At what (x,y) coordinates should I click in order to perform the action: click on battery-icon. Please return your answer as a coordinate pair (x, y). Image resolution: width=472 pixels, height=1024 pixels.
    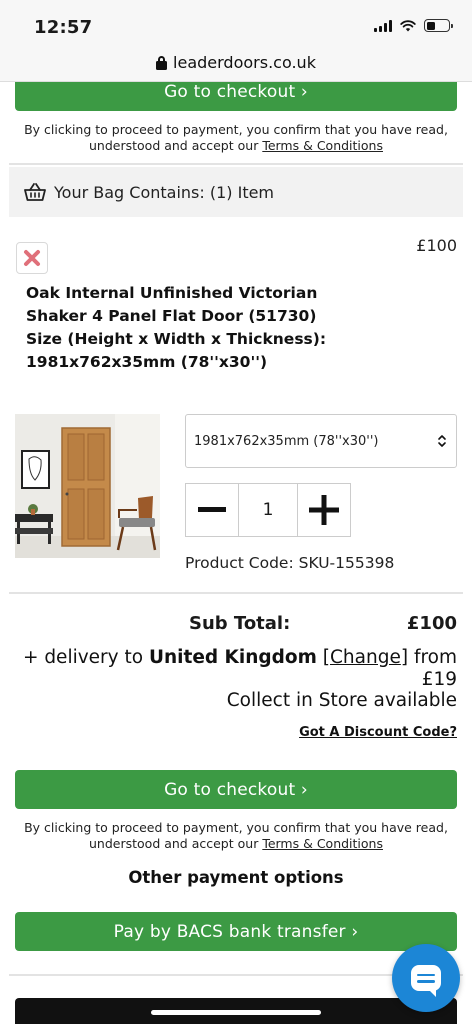
    Looking at the image, I should click on (438, 25).